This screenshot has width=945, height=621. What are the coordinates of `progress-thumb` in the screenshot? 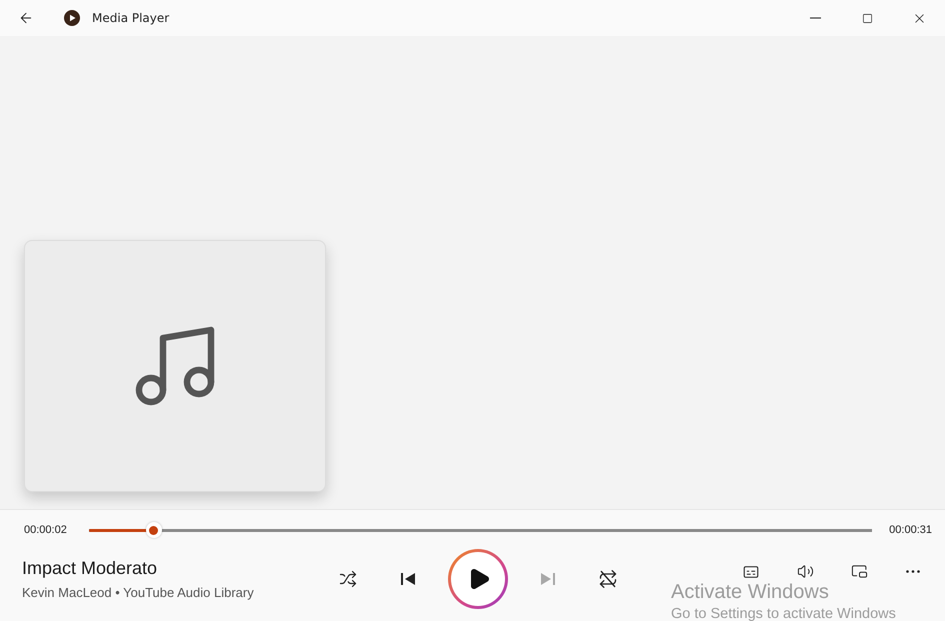 It's located at (154, 530).